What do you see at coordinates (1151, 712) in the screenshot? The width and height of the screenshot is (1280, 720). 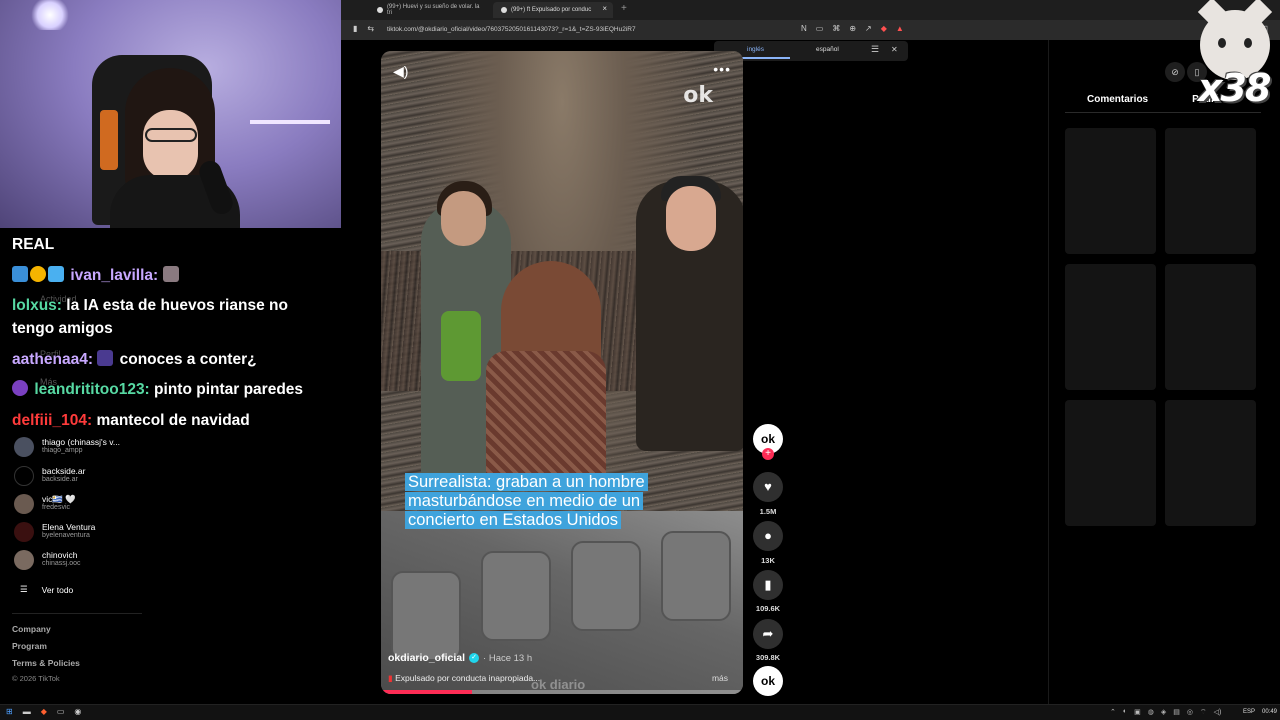 I see `tray-icon: ◍` at bounding box center [1151, 712].